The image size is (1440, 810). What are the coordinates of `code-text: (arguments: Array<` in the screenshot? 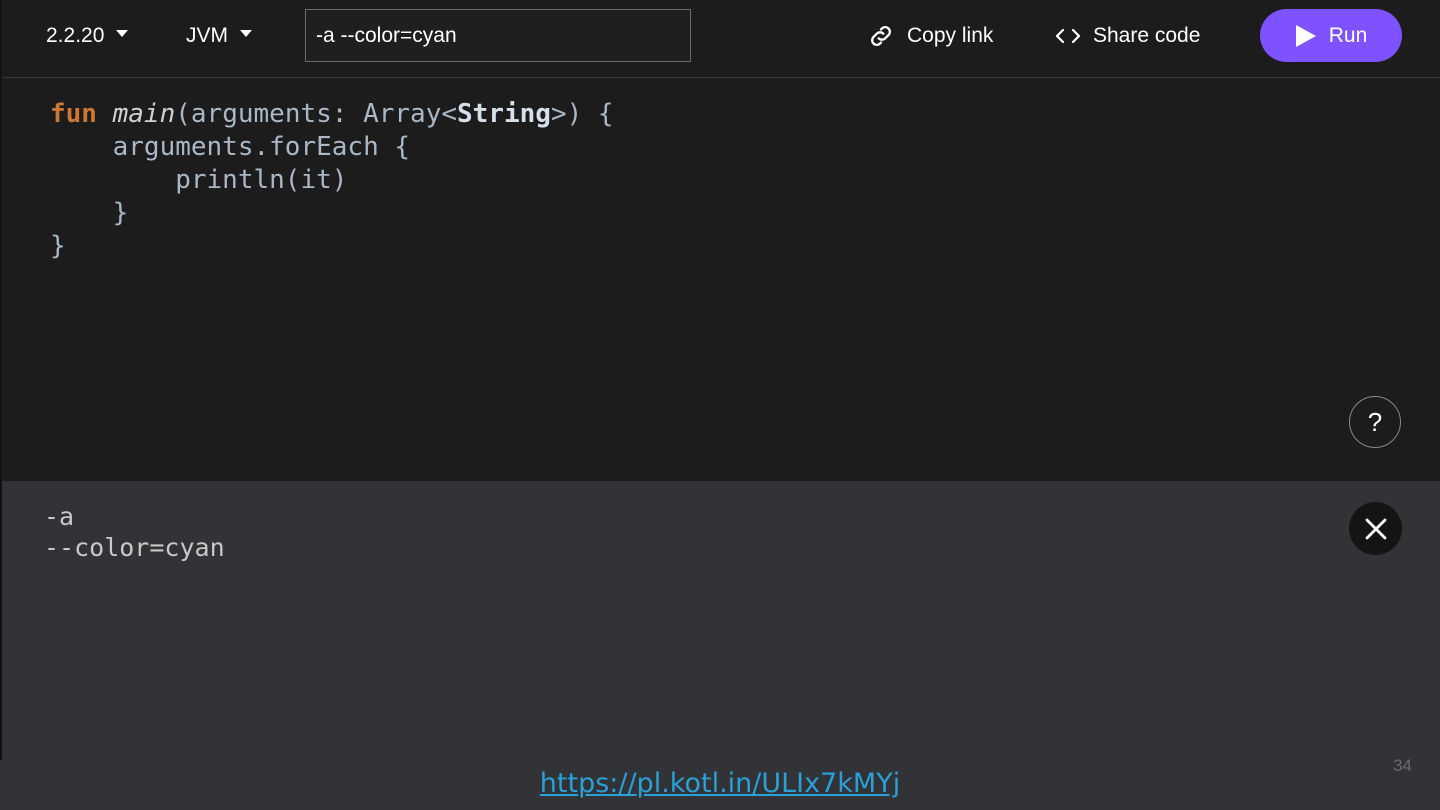 It's located at (316, 114).